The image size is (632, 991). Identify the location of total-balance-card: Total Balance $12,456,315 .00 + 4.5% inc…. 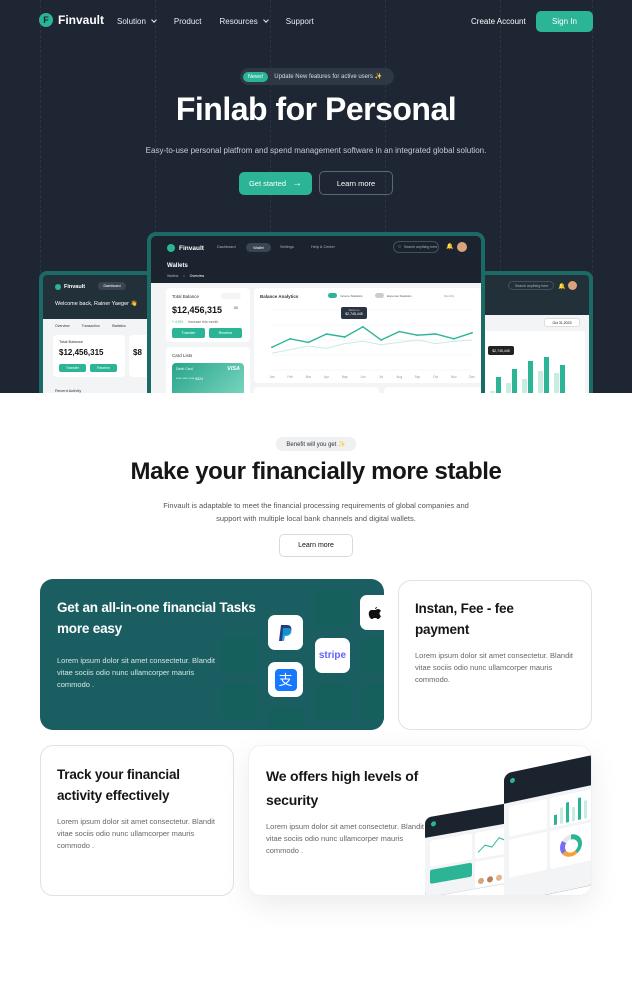
(208, 315).